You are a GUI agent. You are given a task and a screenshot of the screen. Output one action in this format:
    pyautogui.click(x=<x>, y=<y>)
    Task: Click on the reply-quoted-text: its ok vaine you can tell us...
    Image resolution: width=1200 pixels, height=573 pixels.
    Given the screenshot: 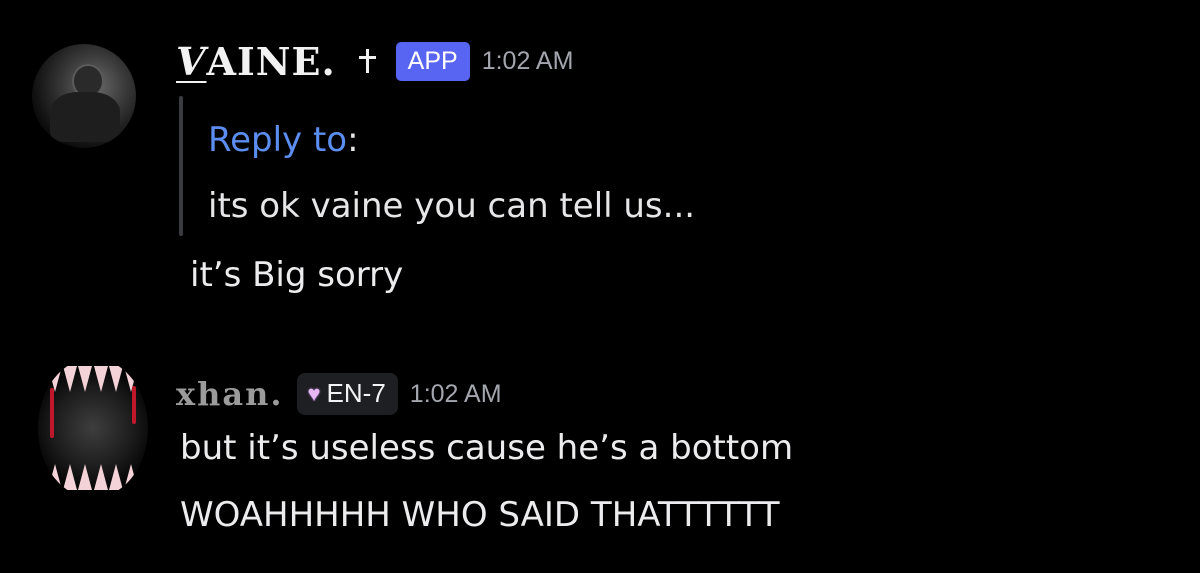 What is the action you would take?
    pyautogui.click(x=452, y=206)
    